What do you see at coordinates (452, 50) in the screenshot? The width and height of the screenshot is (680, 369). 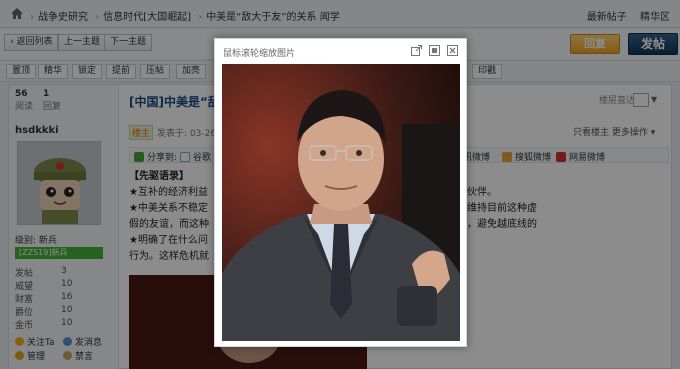 I see `close-icon` at bounding box center [452, 50].